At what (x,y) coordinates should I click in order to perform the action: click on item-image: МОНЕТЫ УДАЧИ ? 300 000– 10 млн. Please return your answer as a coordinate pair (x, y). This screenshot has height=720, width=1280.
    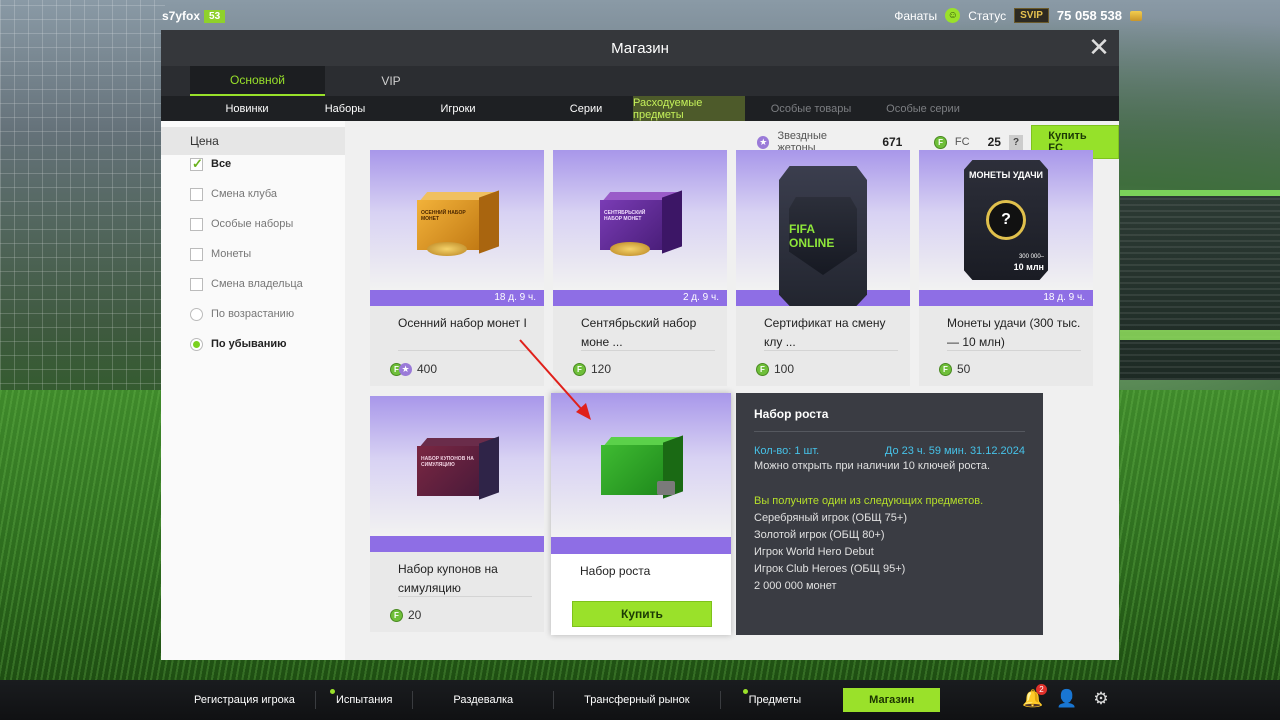
    Looking at the image, I should click on (1006, 220).